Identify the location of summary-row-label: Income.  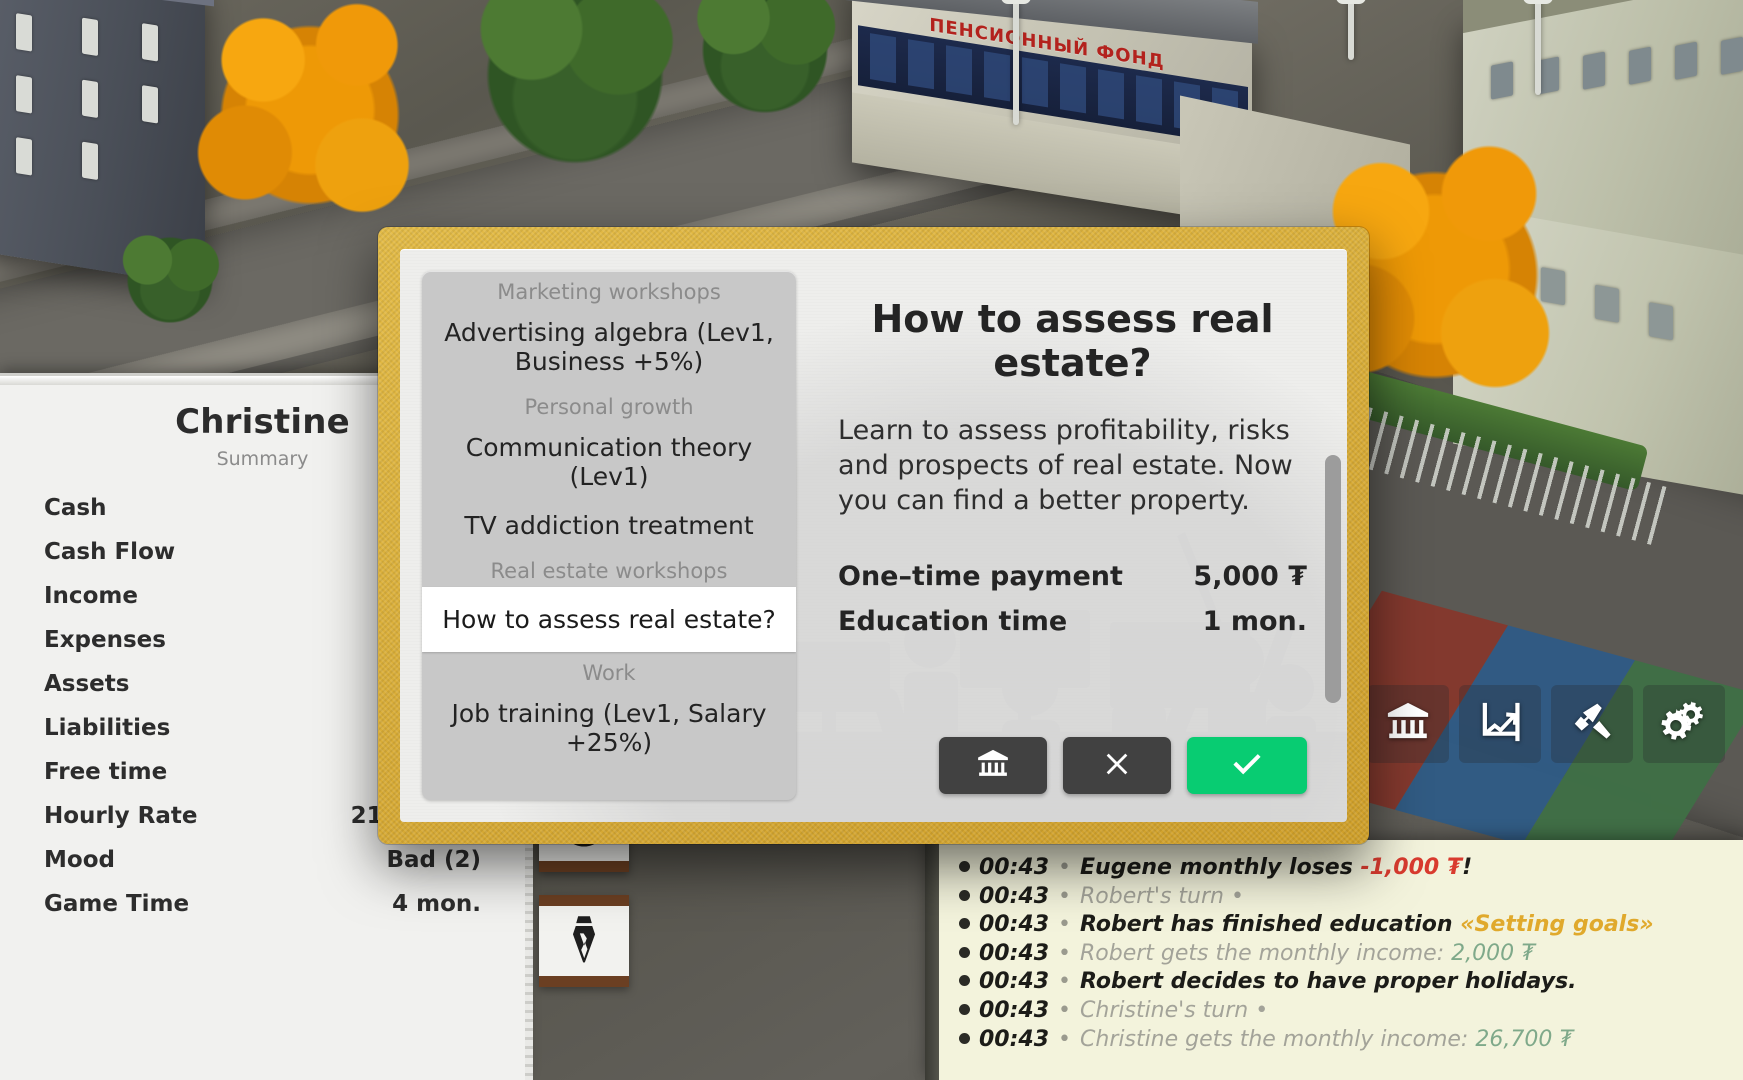
(91, 596).